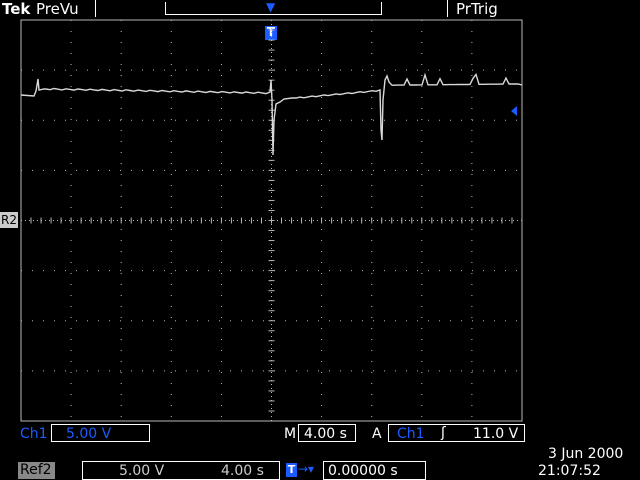 The image size is (640, 480). What do you see at coordinates (496, 434) in the screenshot?
I see `trigger-level: 11.0 V` at bounding box center [496, 434].